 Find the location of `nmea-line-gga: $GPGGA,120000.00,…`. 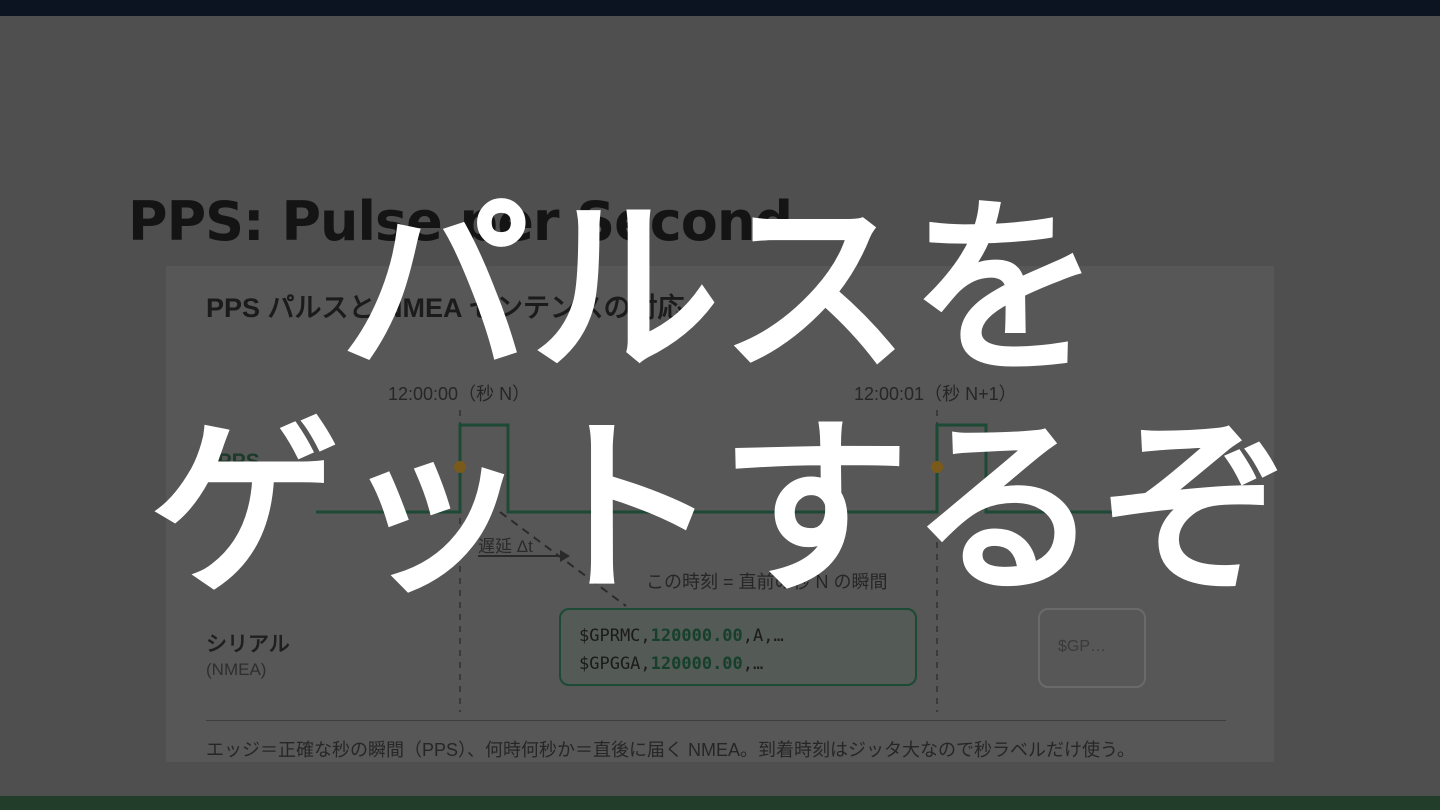

nmea-line-gga: $GPGGA,120000.00,… is located at coordinates (671, 664).